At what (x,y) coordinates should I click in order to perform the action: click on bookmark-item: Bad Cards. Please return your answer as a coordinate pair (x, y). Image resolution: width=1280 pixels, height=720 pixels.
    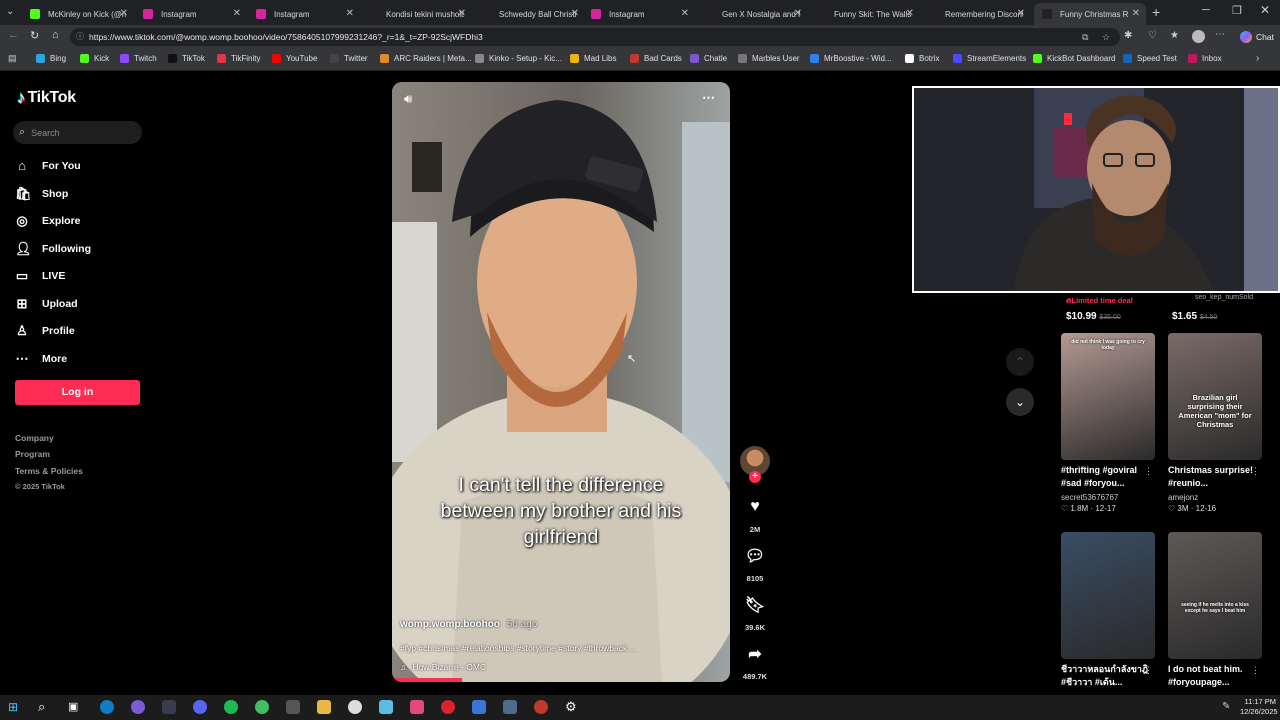
    Looking at the image, I should click on (656, 58).